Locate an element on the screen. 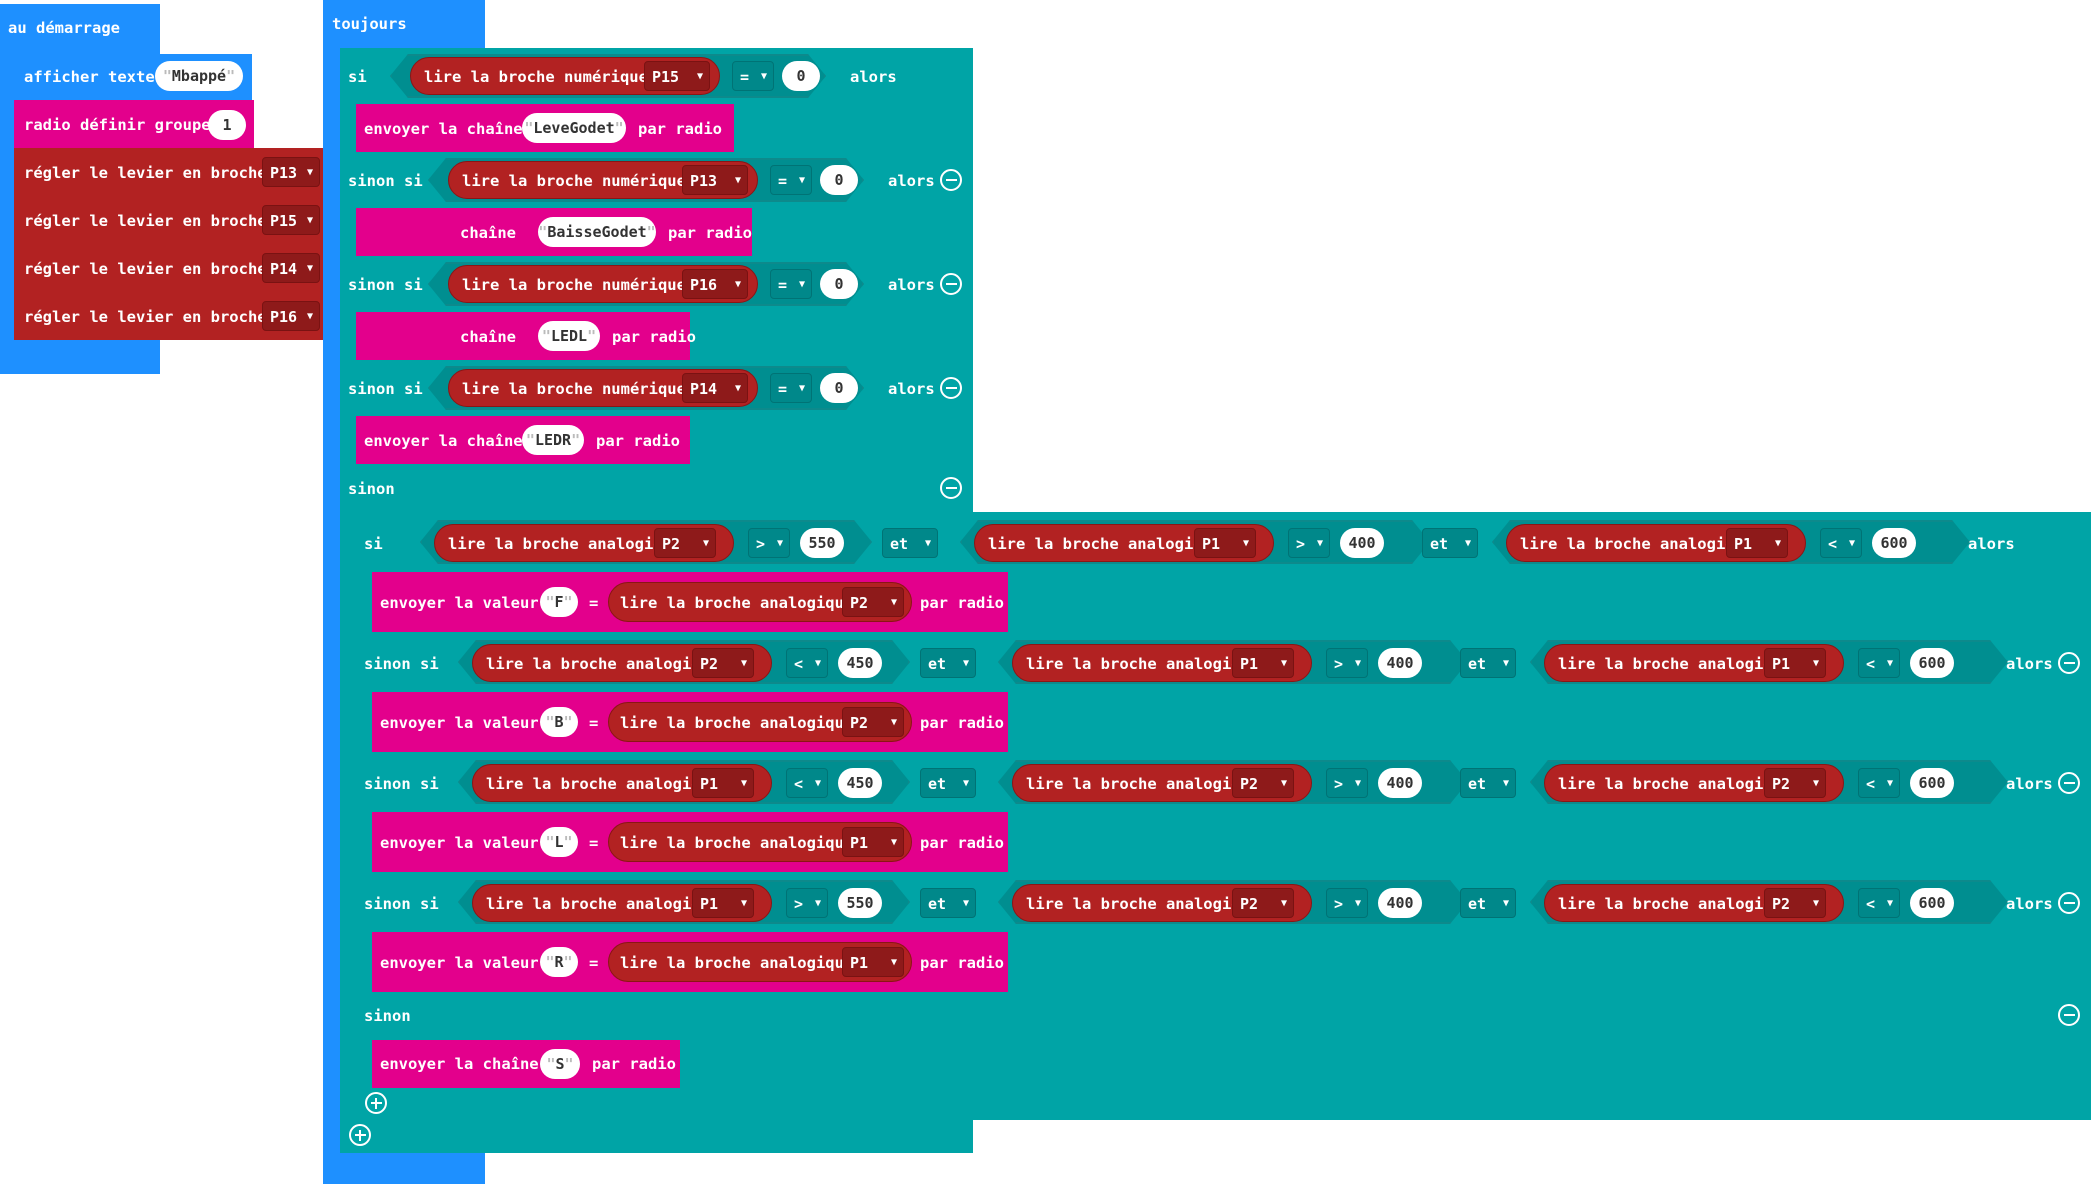 The width and height of the screenshot is (2091, 1184). input-value: 600 is located at coordinates (1932, 903).